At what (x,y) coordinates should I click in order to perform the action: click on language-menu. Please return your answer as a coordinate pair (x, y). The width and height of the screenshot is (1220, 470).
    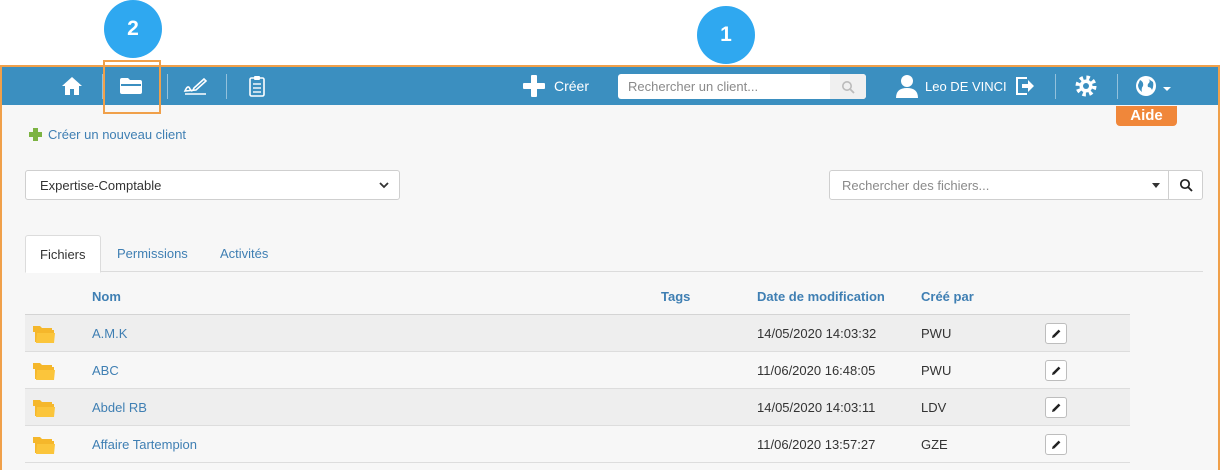
    Looking at the image, I should click on (1153, 86).